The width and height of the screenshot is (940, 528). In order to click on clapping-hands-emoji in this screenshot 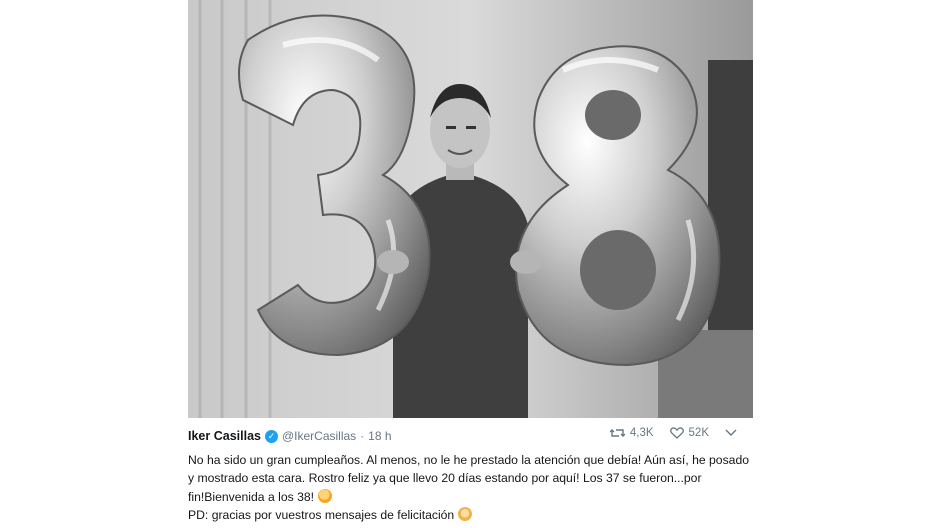, I will do `click(325, 495)`.